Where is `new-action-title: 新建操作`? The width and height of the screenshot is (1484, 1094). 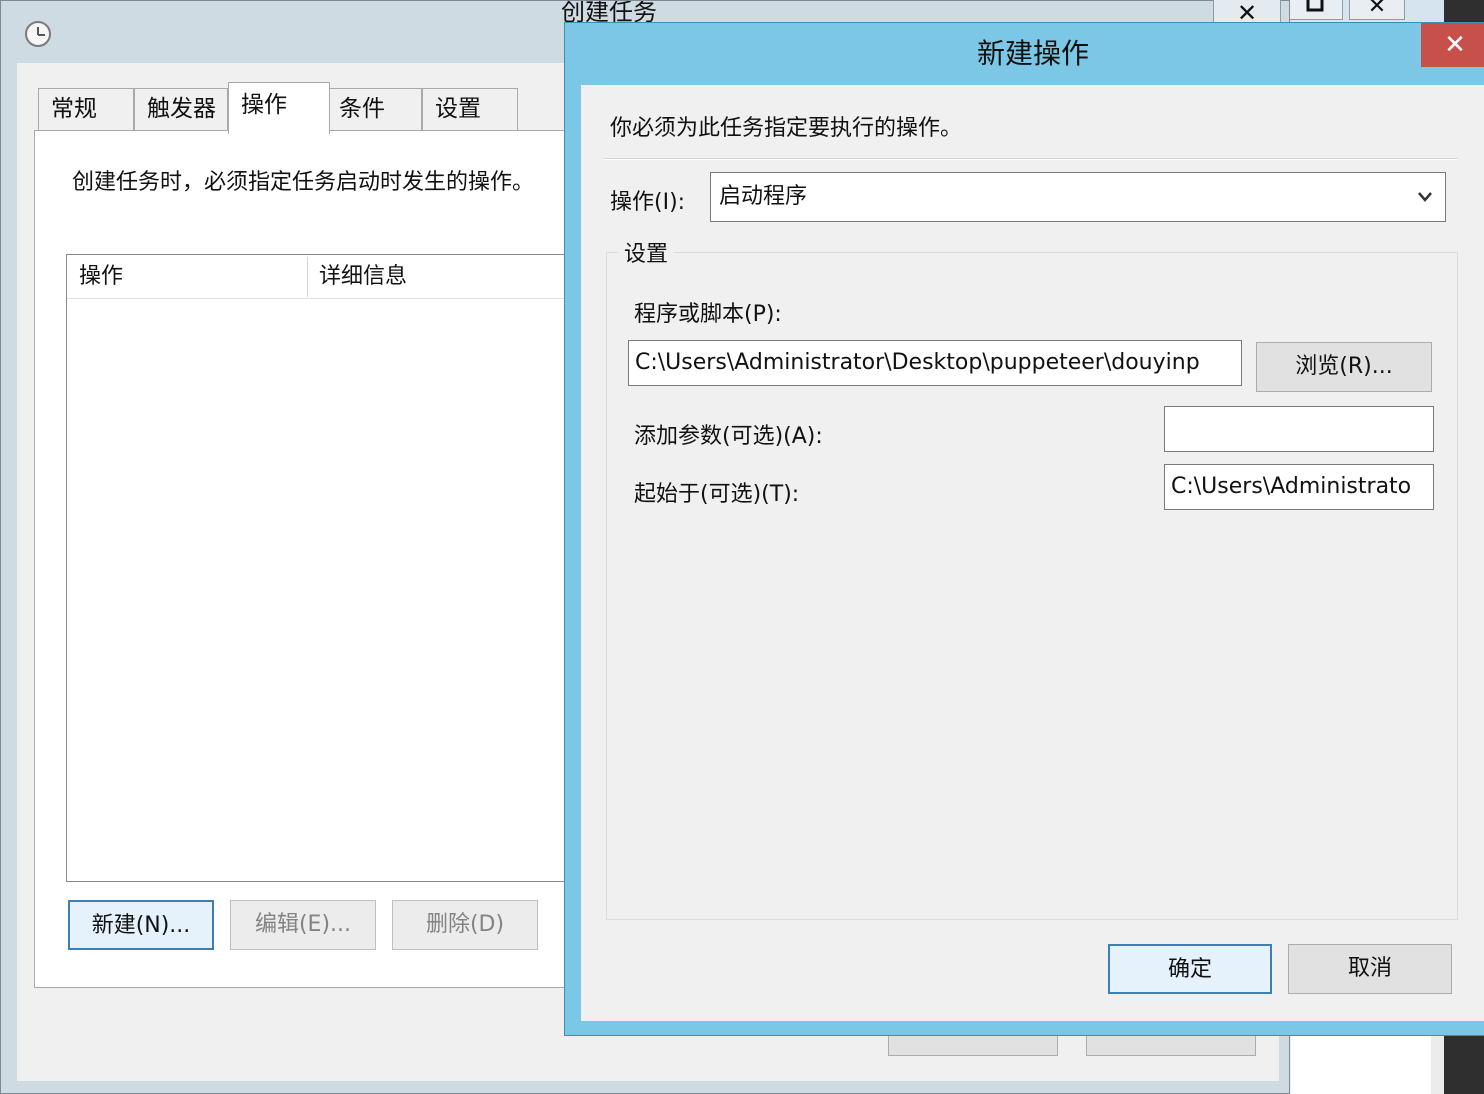
new-action-title: 新建操作 is located at coordinates (1032, 53).